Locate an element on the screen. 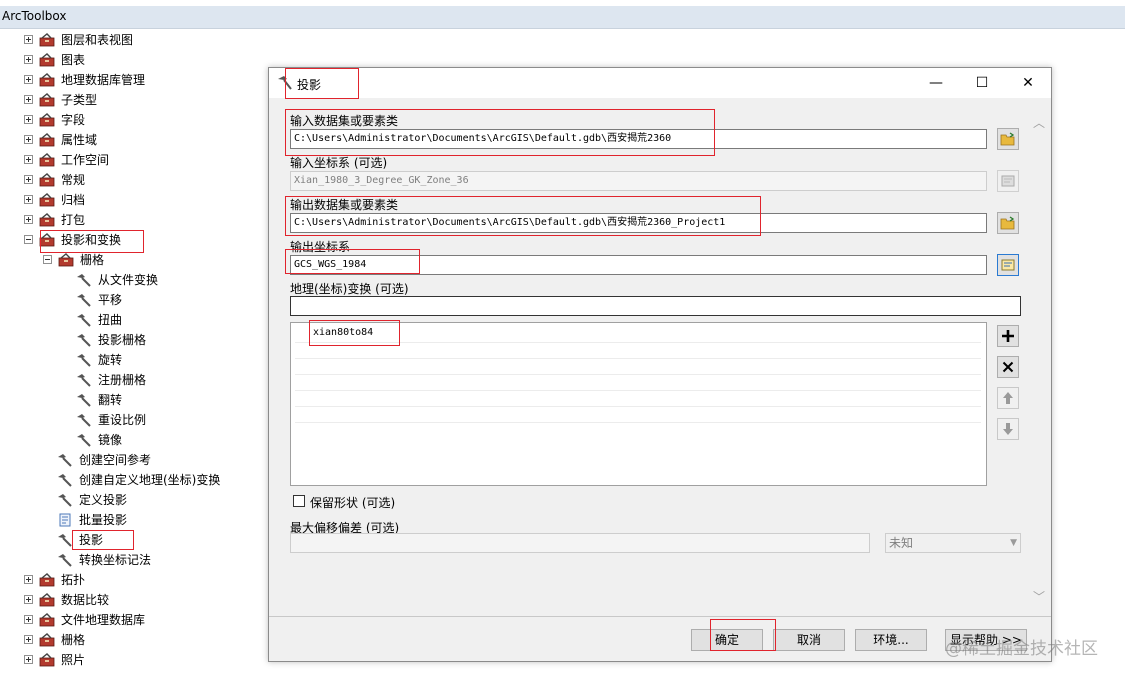  arrow-down-icon is located at coordinates (1008, 429).